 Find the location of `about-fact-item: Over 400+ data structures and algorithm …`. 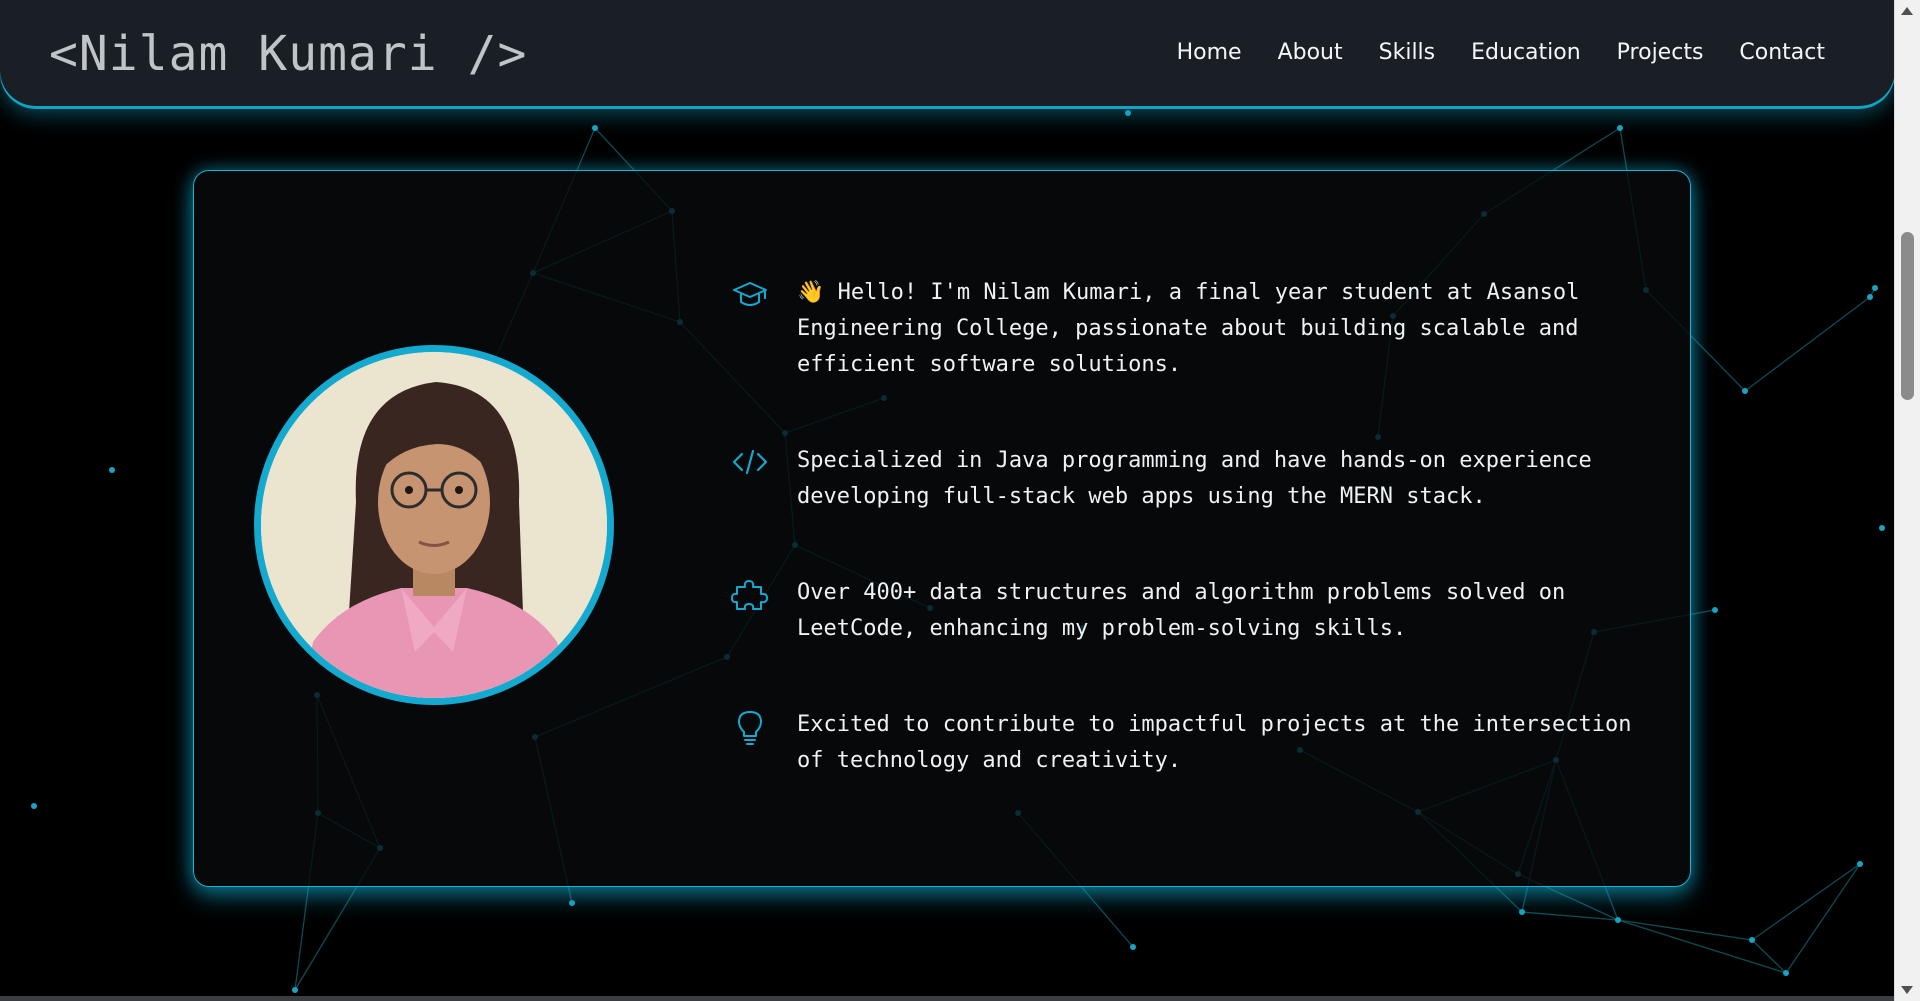

about-fact-item: Over 400+ data structures and algorithm … is located at coordinates (1201, 611).